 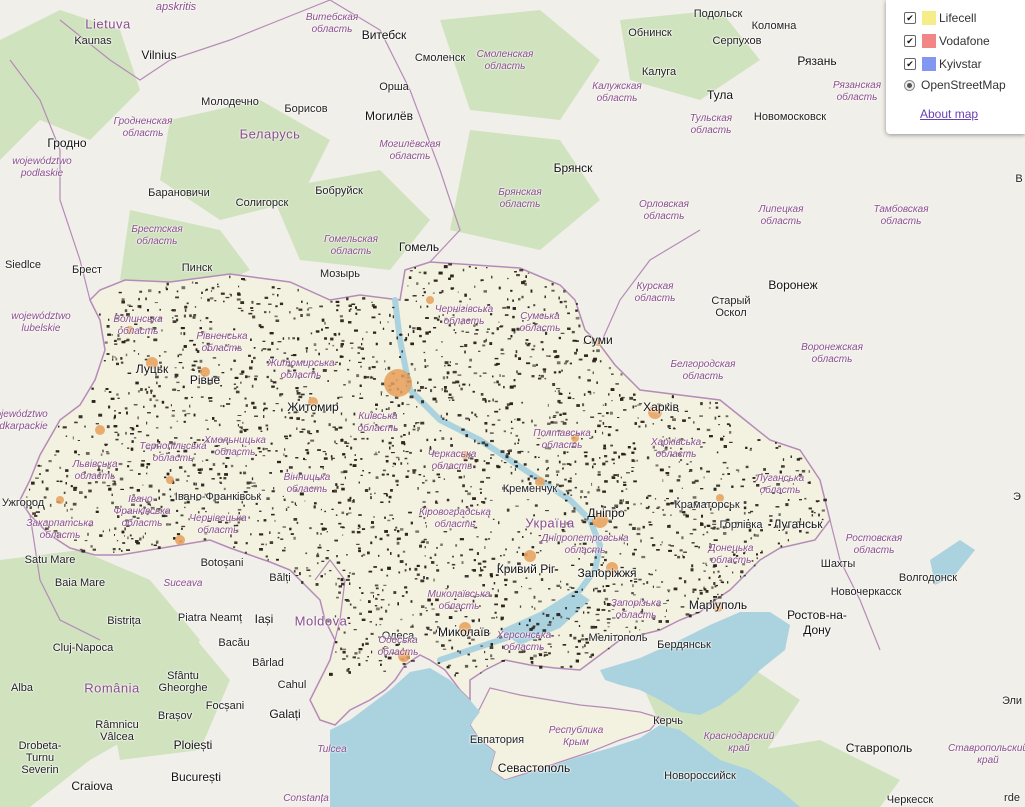 What do you see at coordinates (943, 64) in the screenshot?
I see `layer-row-kyivstar: ✔ Kyivstar` at bounding box center [943, 64].